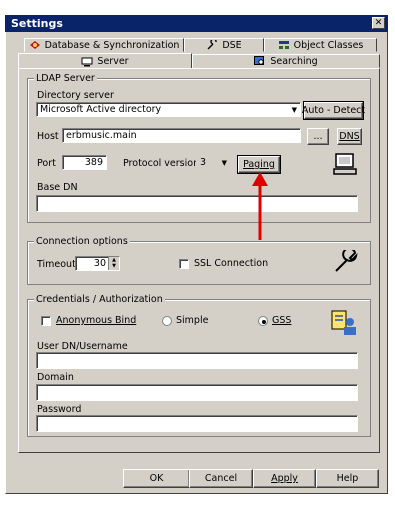 The image size is (395, 515). What do you see at coordinates (48, 136) in the screenshot?
I see `host-label: Host` at bounding box center [48, 136].